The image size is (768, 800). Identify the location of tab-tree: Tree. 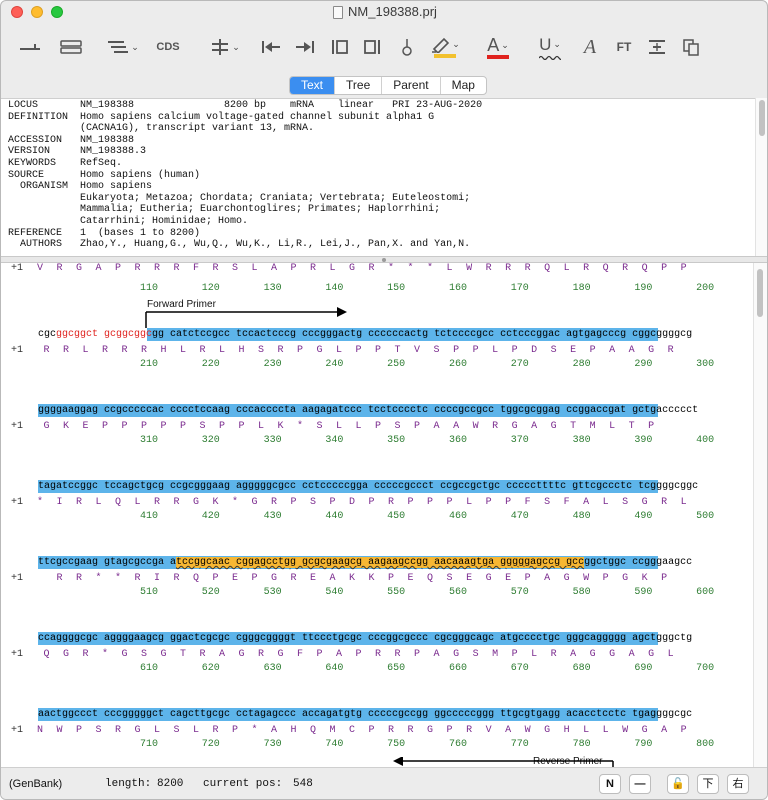
(359, 85).